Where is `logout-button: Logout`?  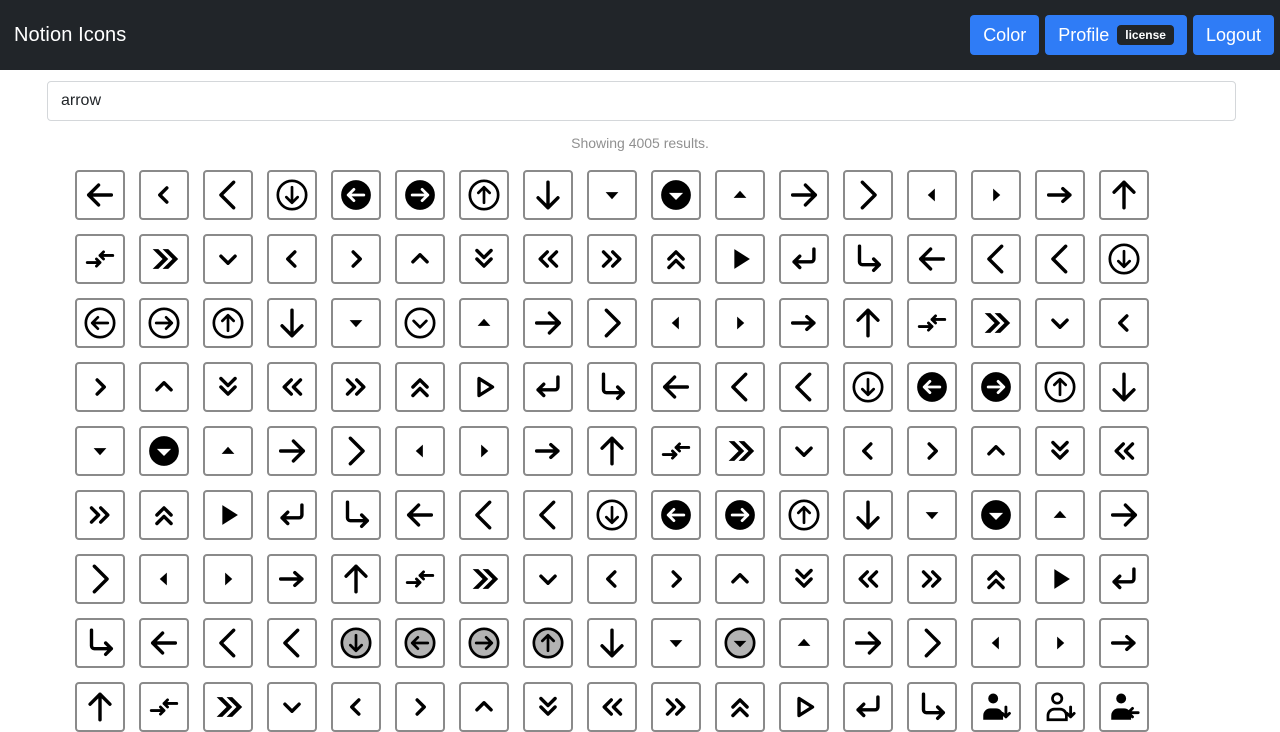 logout-button: Logout is located at coordinates (1233, 35).